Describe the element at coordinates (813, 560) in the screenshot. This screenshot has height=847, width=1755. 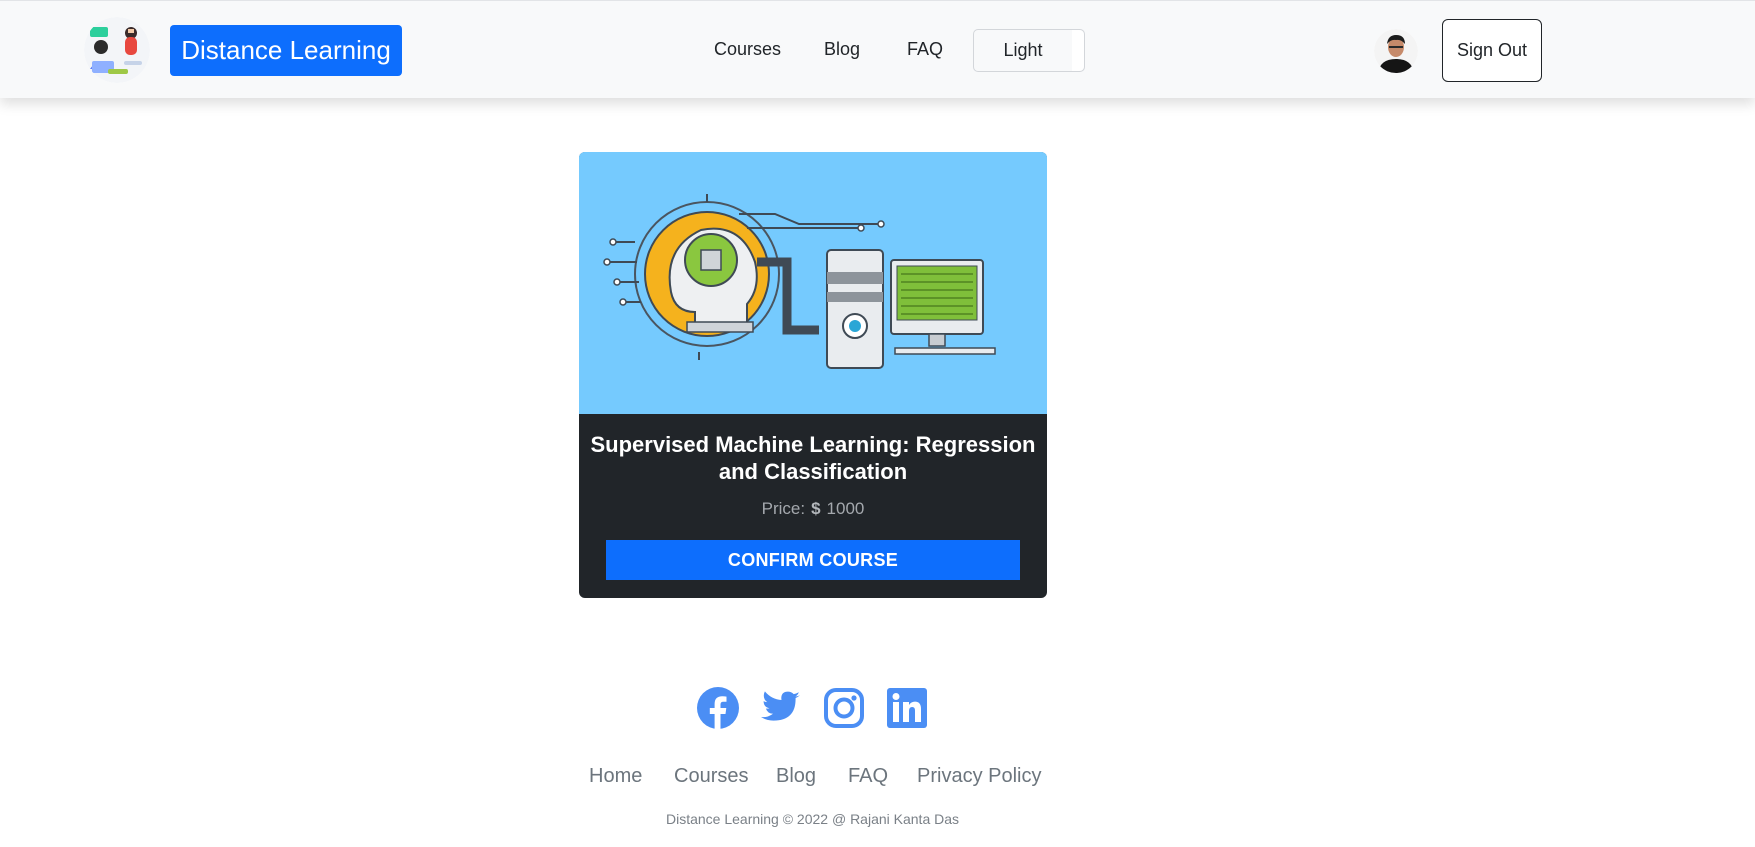
I see `confirm-course-button: CONFIRM COURSE` at that location.